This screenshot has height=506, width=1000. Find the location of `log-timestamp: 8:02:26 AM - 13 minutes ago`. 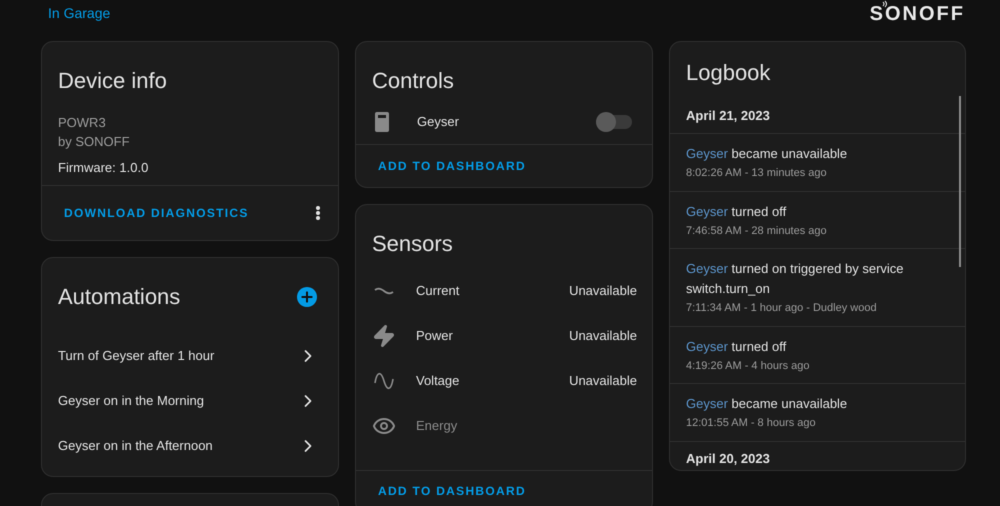

log-timestamp: 8:02:26 AM - 13 minutes ago is located at coordinates (757, 173).